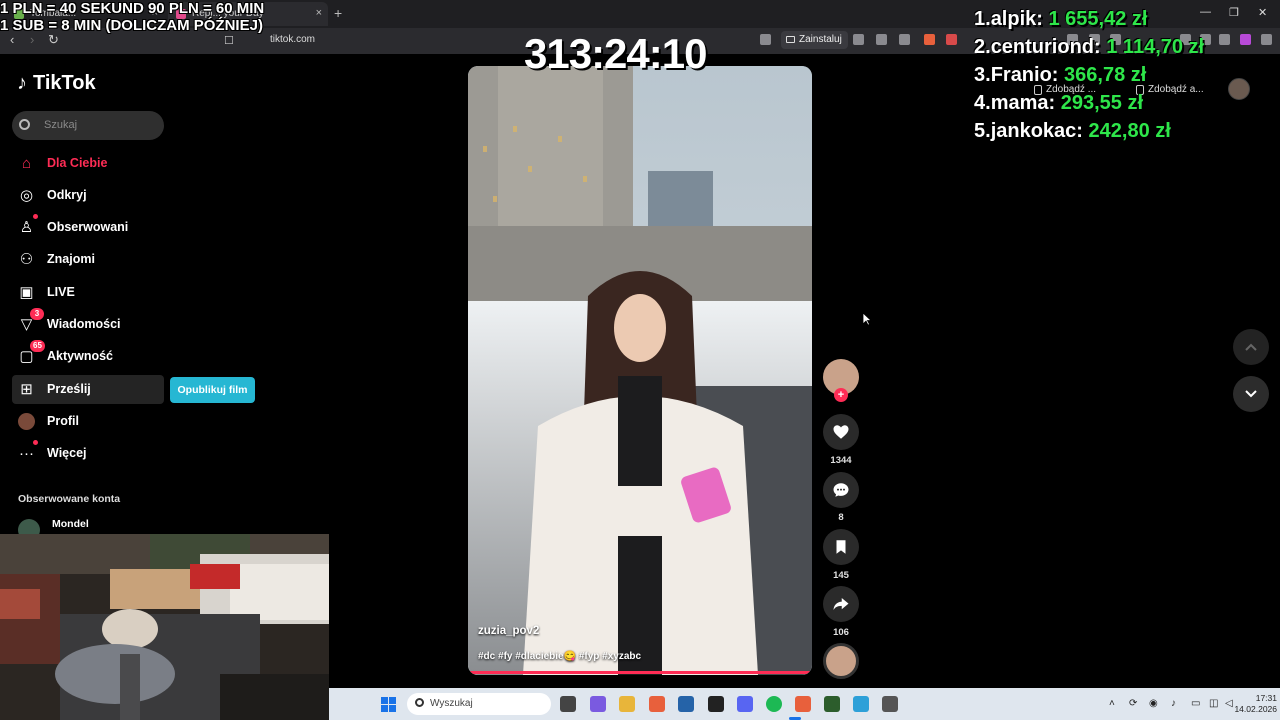 The image size is (1280, 720). What do you see at coordinates (559, 656) in the screenshot?
I see `video-hashtags: #dc #fy #dlaciebie😋 #fyp #xyzabc` at bounding box center [559, 656].